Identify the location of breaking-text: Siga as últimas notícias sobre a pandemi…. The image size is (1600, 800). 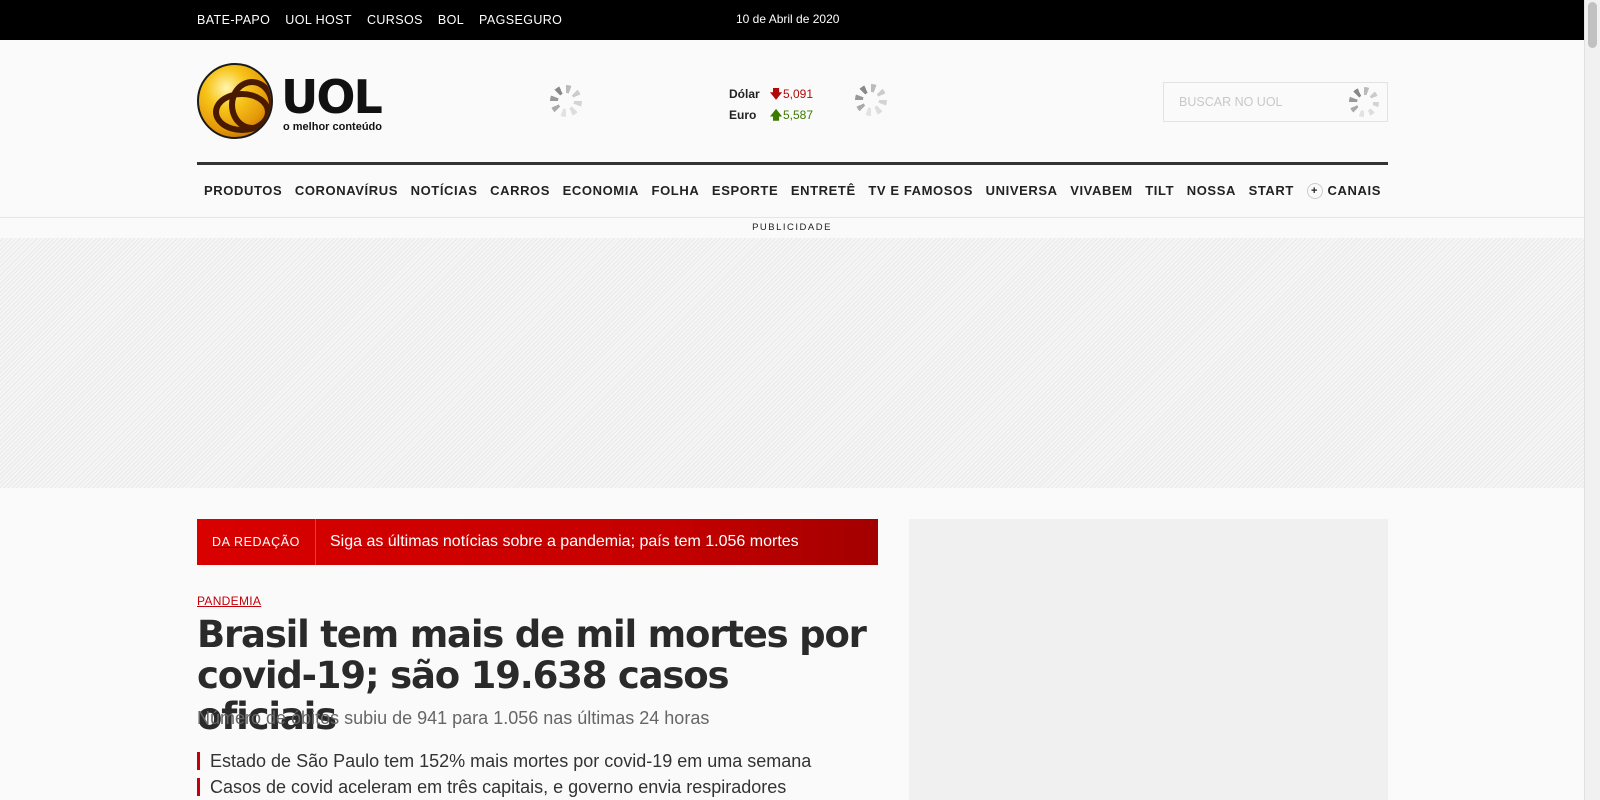
(564, 541).